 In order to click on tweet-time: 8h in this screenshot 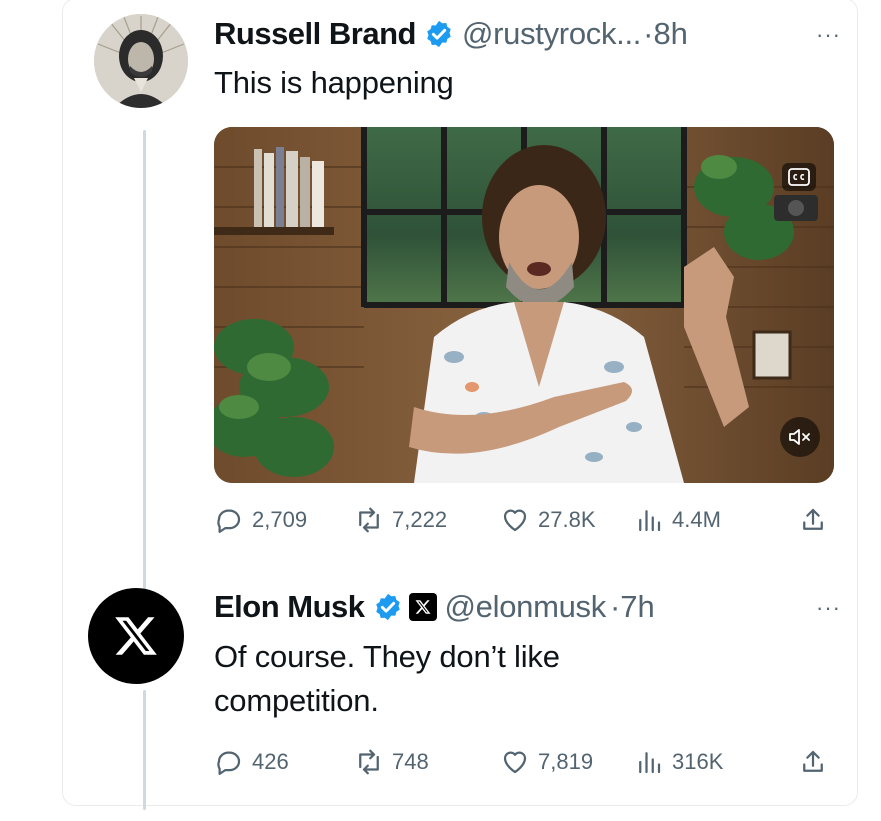, I will do `click(670, 34)`.